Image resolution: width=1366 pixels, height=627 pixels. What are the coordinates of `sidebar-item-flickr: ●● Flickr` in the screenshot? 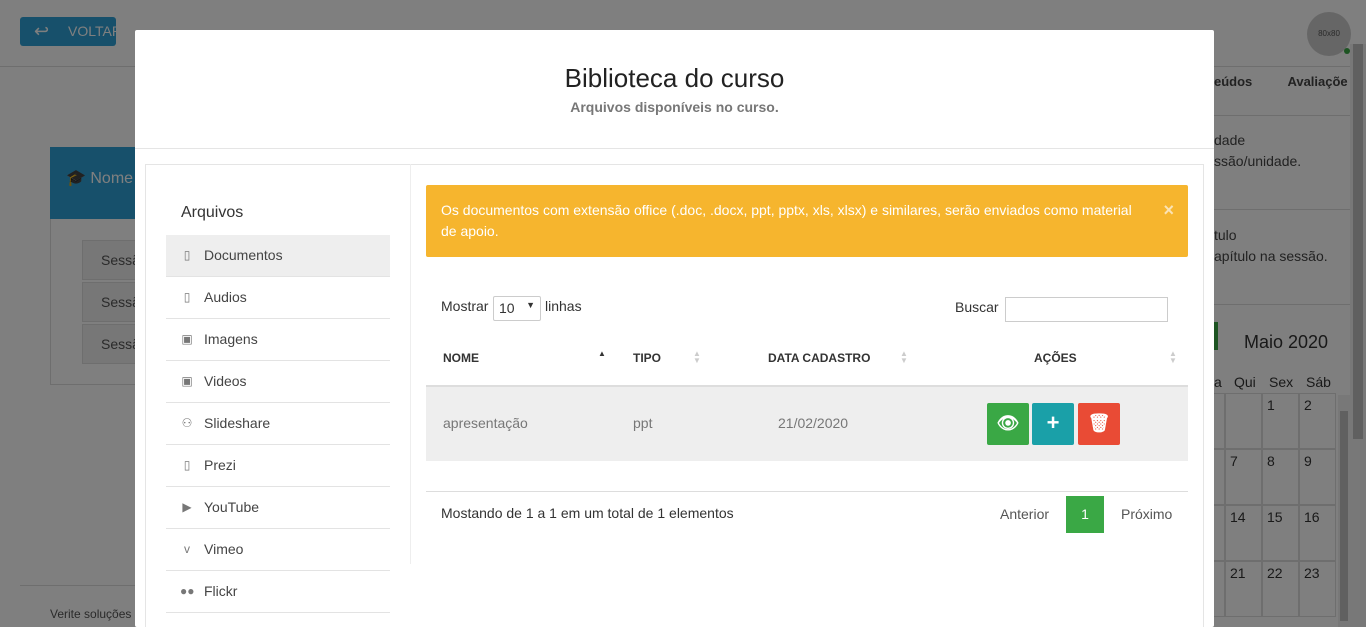 It's located at (278, 592).